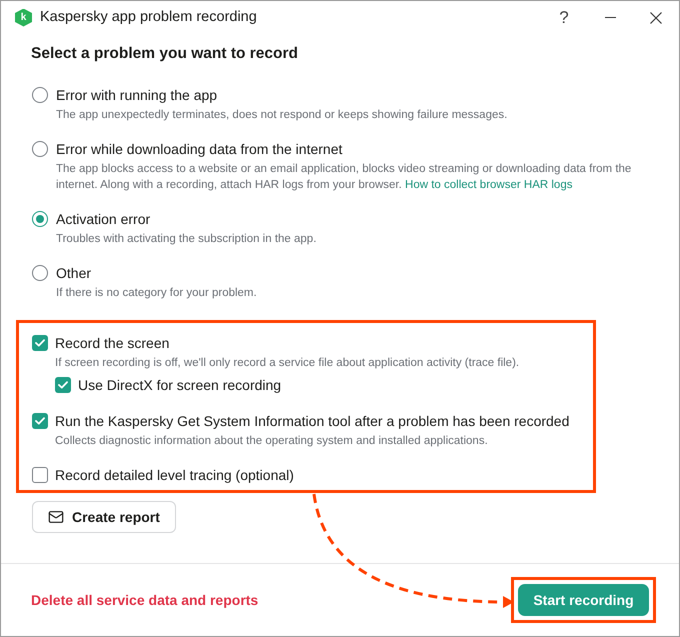  Describe the element at coordinates (74, 273) in the screenshot. I see `radio-label: Other` at that location.